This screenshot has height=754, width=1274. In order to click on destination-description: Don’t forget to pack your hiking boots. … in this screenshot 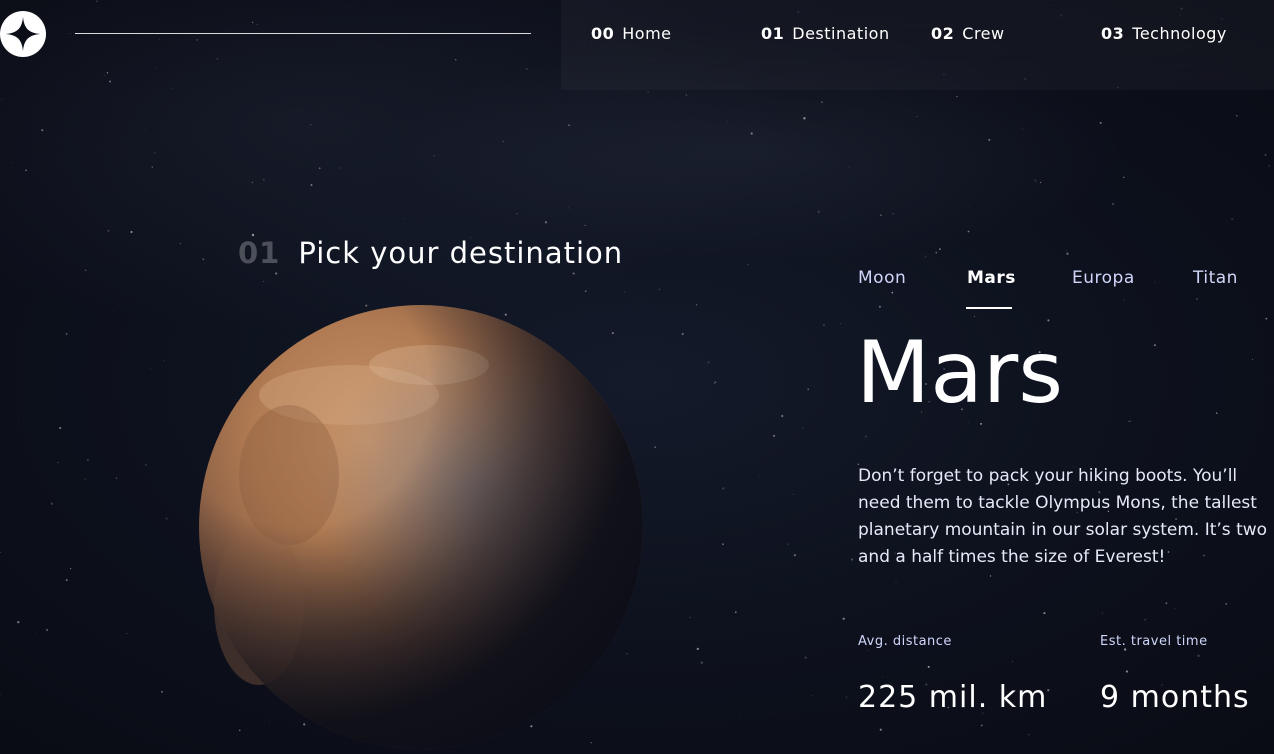, I will do `click(1063, 516)`.